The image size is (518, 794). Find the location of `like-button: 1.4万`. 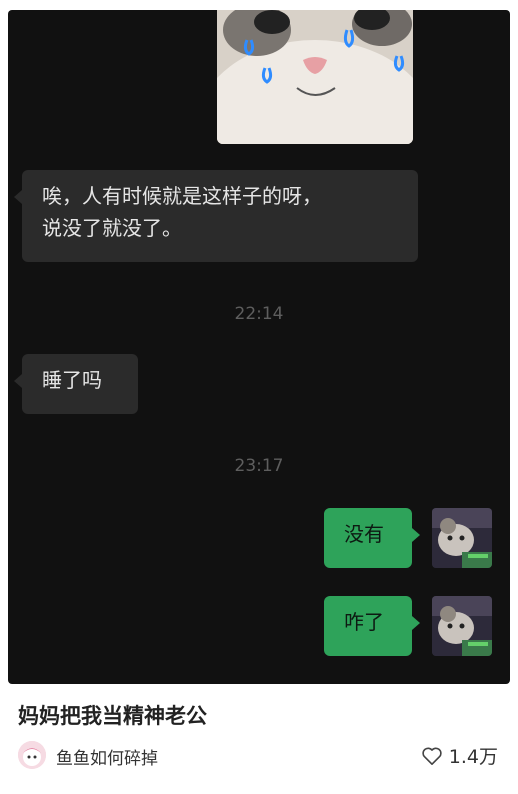

like-button: 1.4万 is located at coordinates (459, 755).